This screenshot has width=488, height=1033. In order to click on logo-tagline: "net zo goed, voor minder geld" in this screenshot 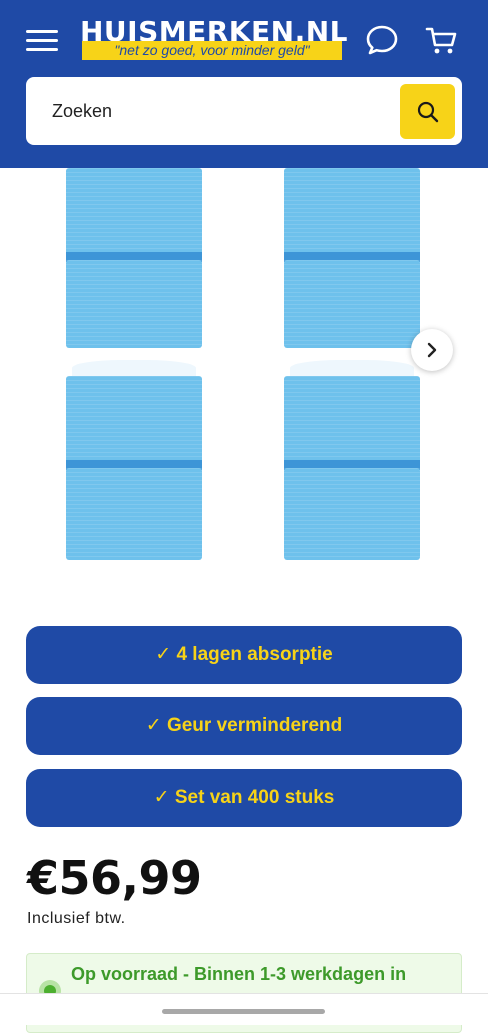, I will do `click(212, 50)`.